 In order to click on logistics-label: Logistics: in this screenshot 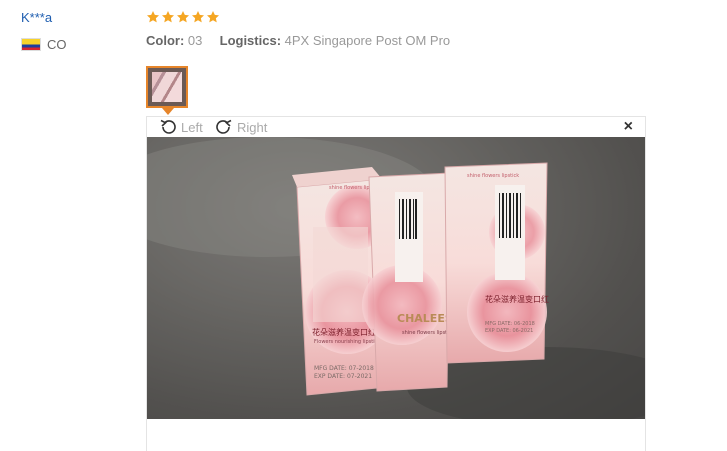, I will do `click(250, 40)`.